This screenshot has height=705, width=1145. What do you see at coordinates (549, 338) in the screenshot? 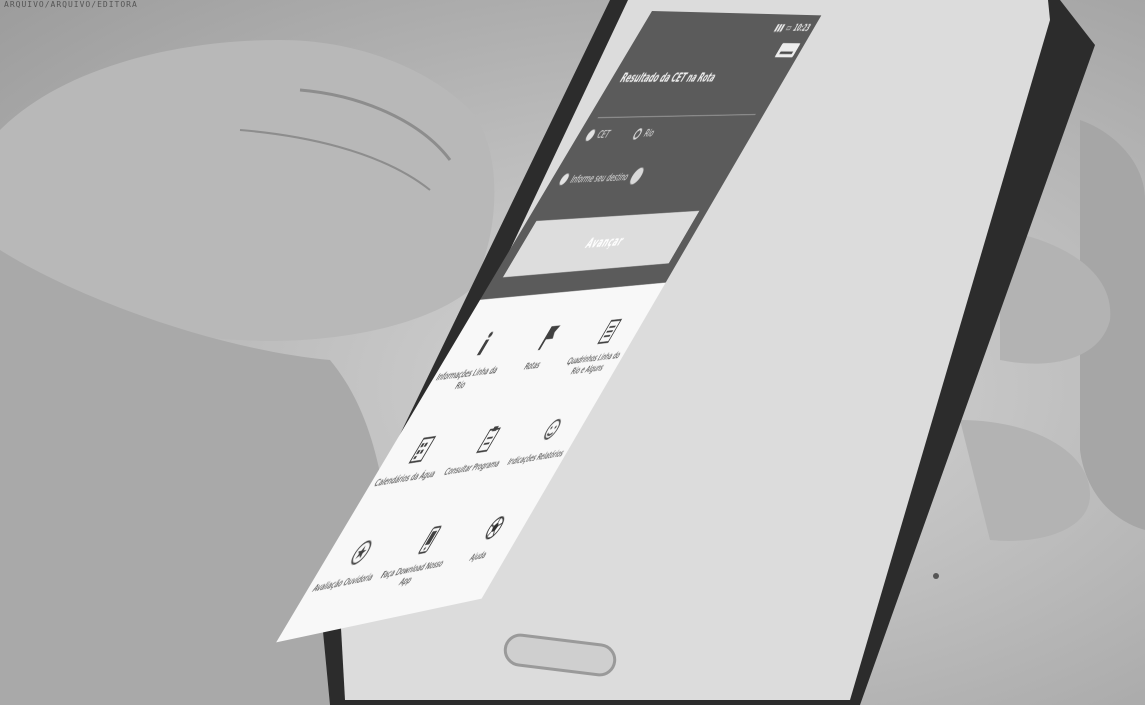
I see `flag-icon` at bounding box center [549, 338].